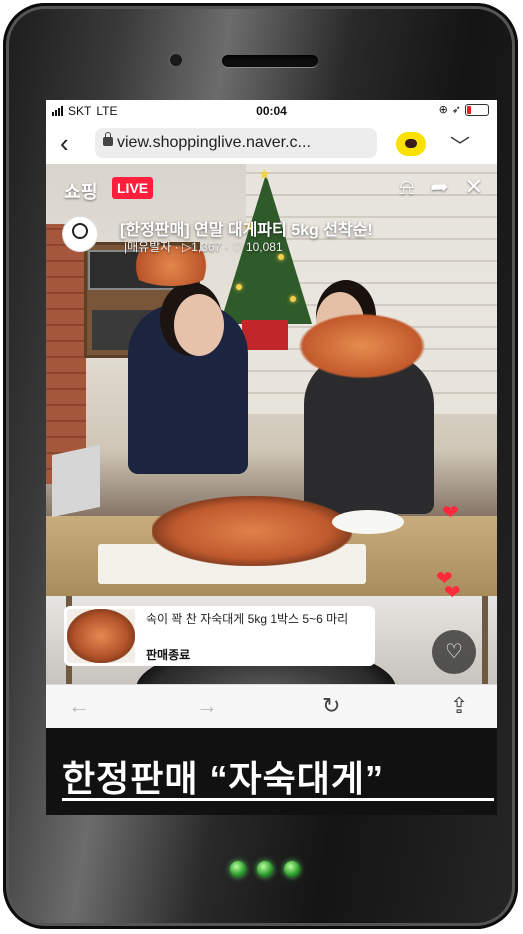 The image size is (523, 934). Describe the element at coordinates (66, 354) in the screenshot. I see `left-brick-column` at that location.